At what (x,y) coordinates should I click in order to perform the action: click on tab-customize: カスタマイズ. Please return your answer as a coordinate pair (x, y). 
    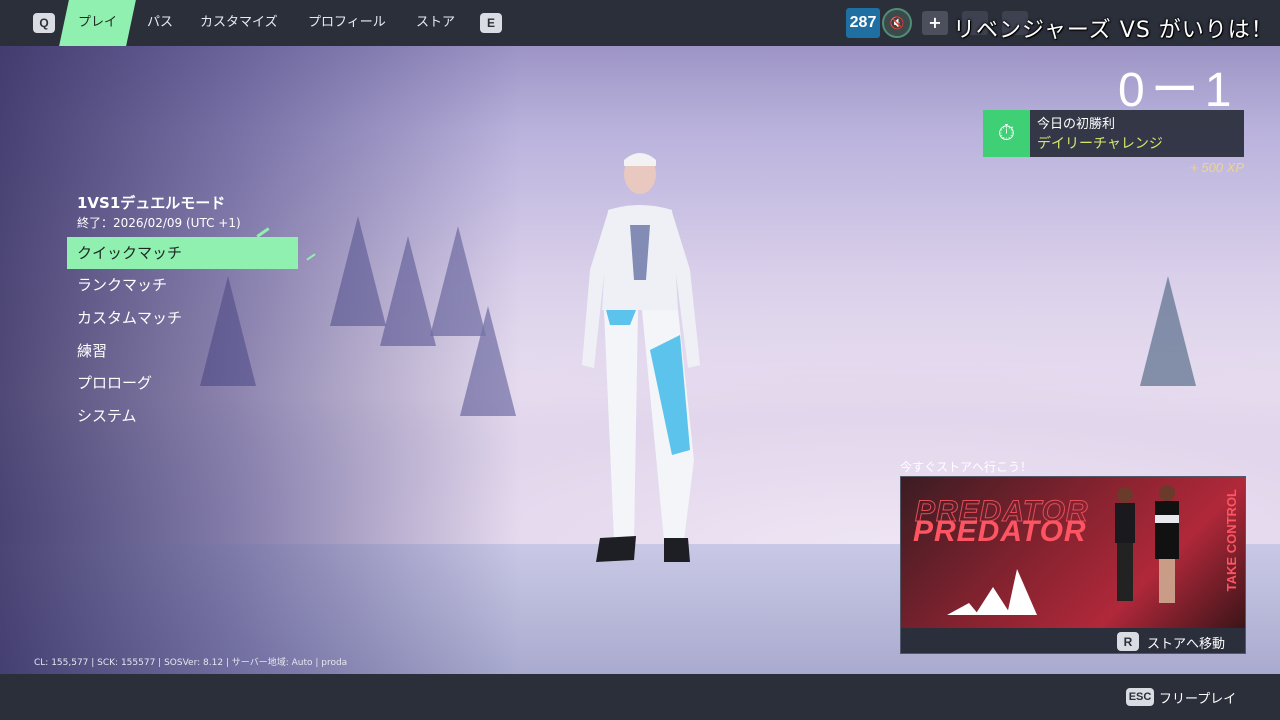
    Looking at the image, I should click on (239, 23).